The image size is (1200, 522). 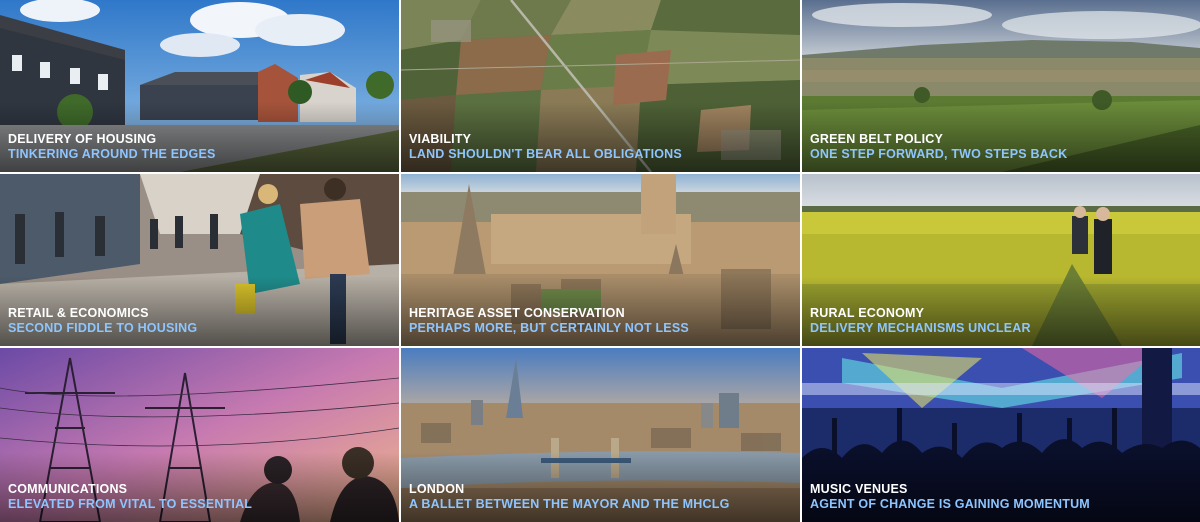 I want to click on tile-title: RURAL ECONOMY, so click(x=867, y=313).